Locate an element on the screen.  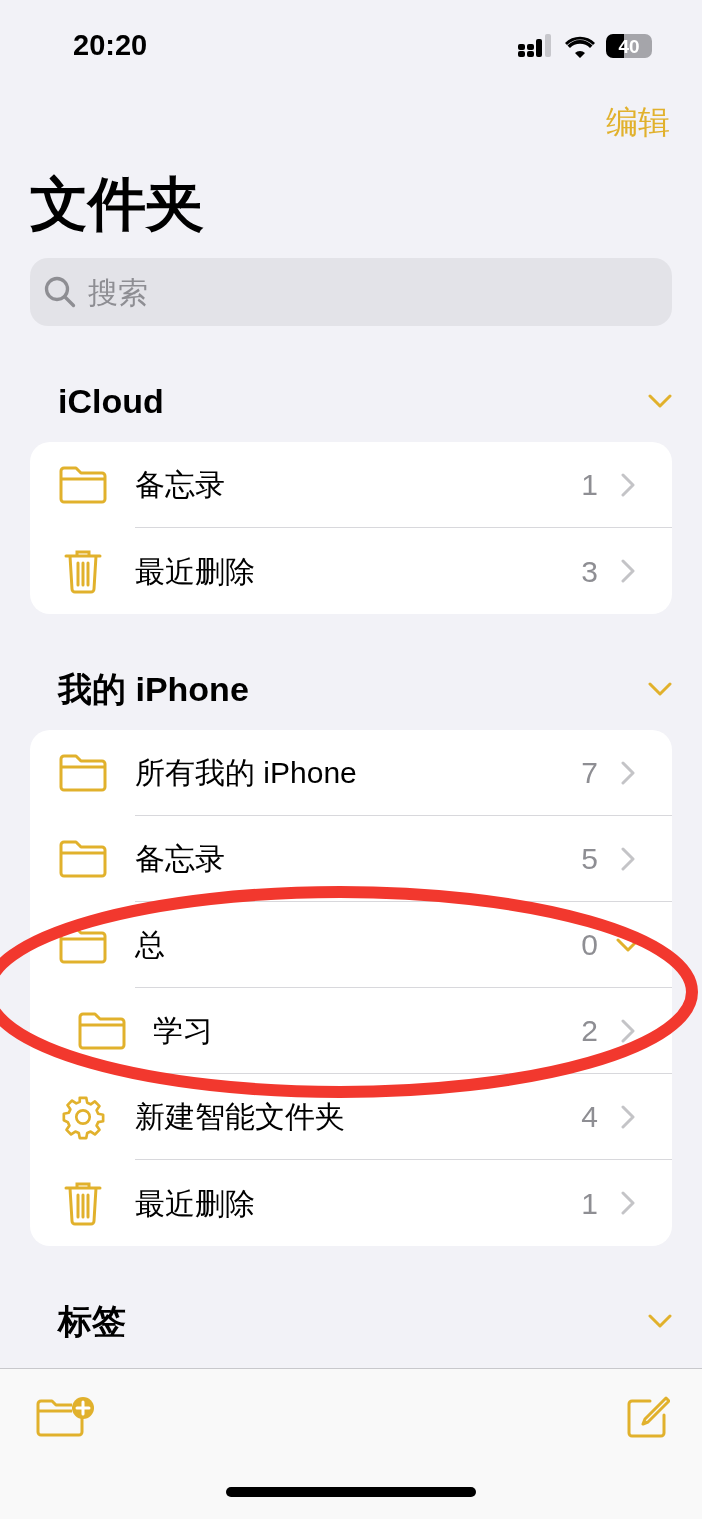
section-header: 标签 is located at coordinates (92, 1321).